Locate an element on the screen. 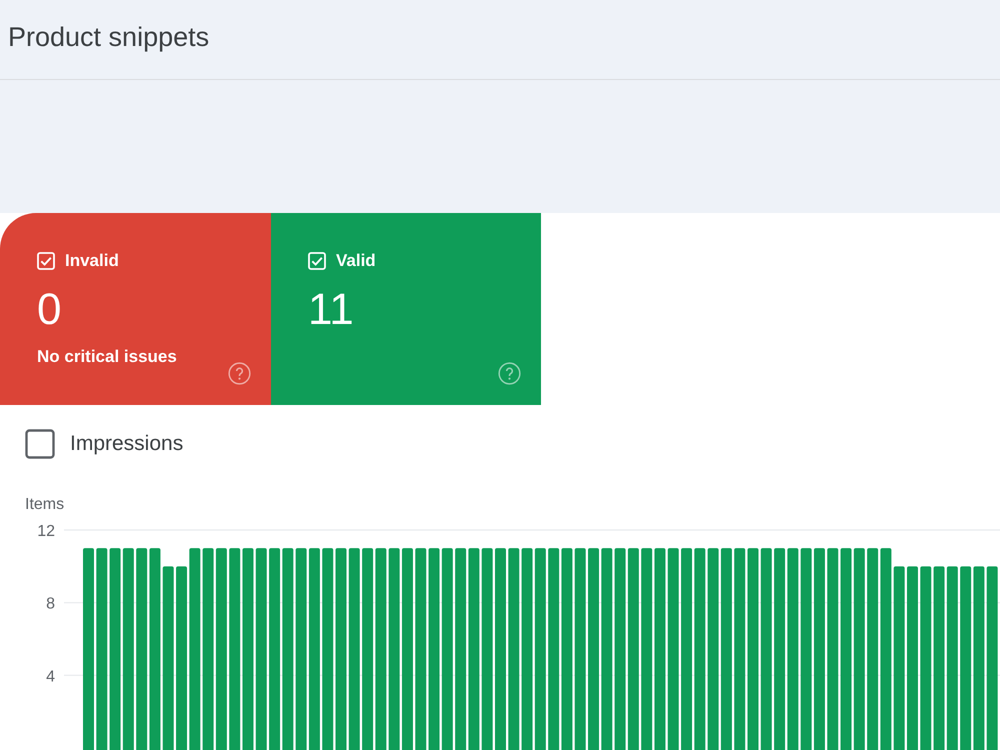 This screenshot has height=750, width=1000. status-note: No critical issues is located at coordinates (107, 357).